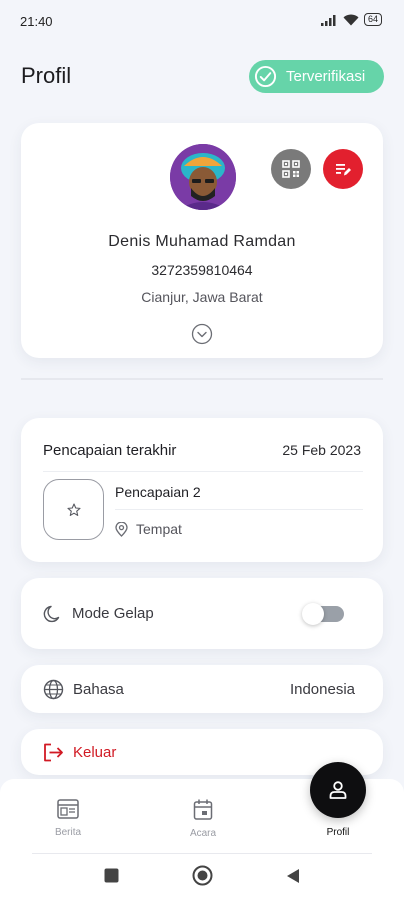  I want to click on page-title: Profil, so click(46, 75).